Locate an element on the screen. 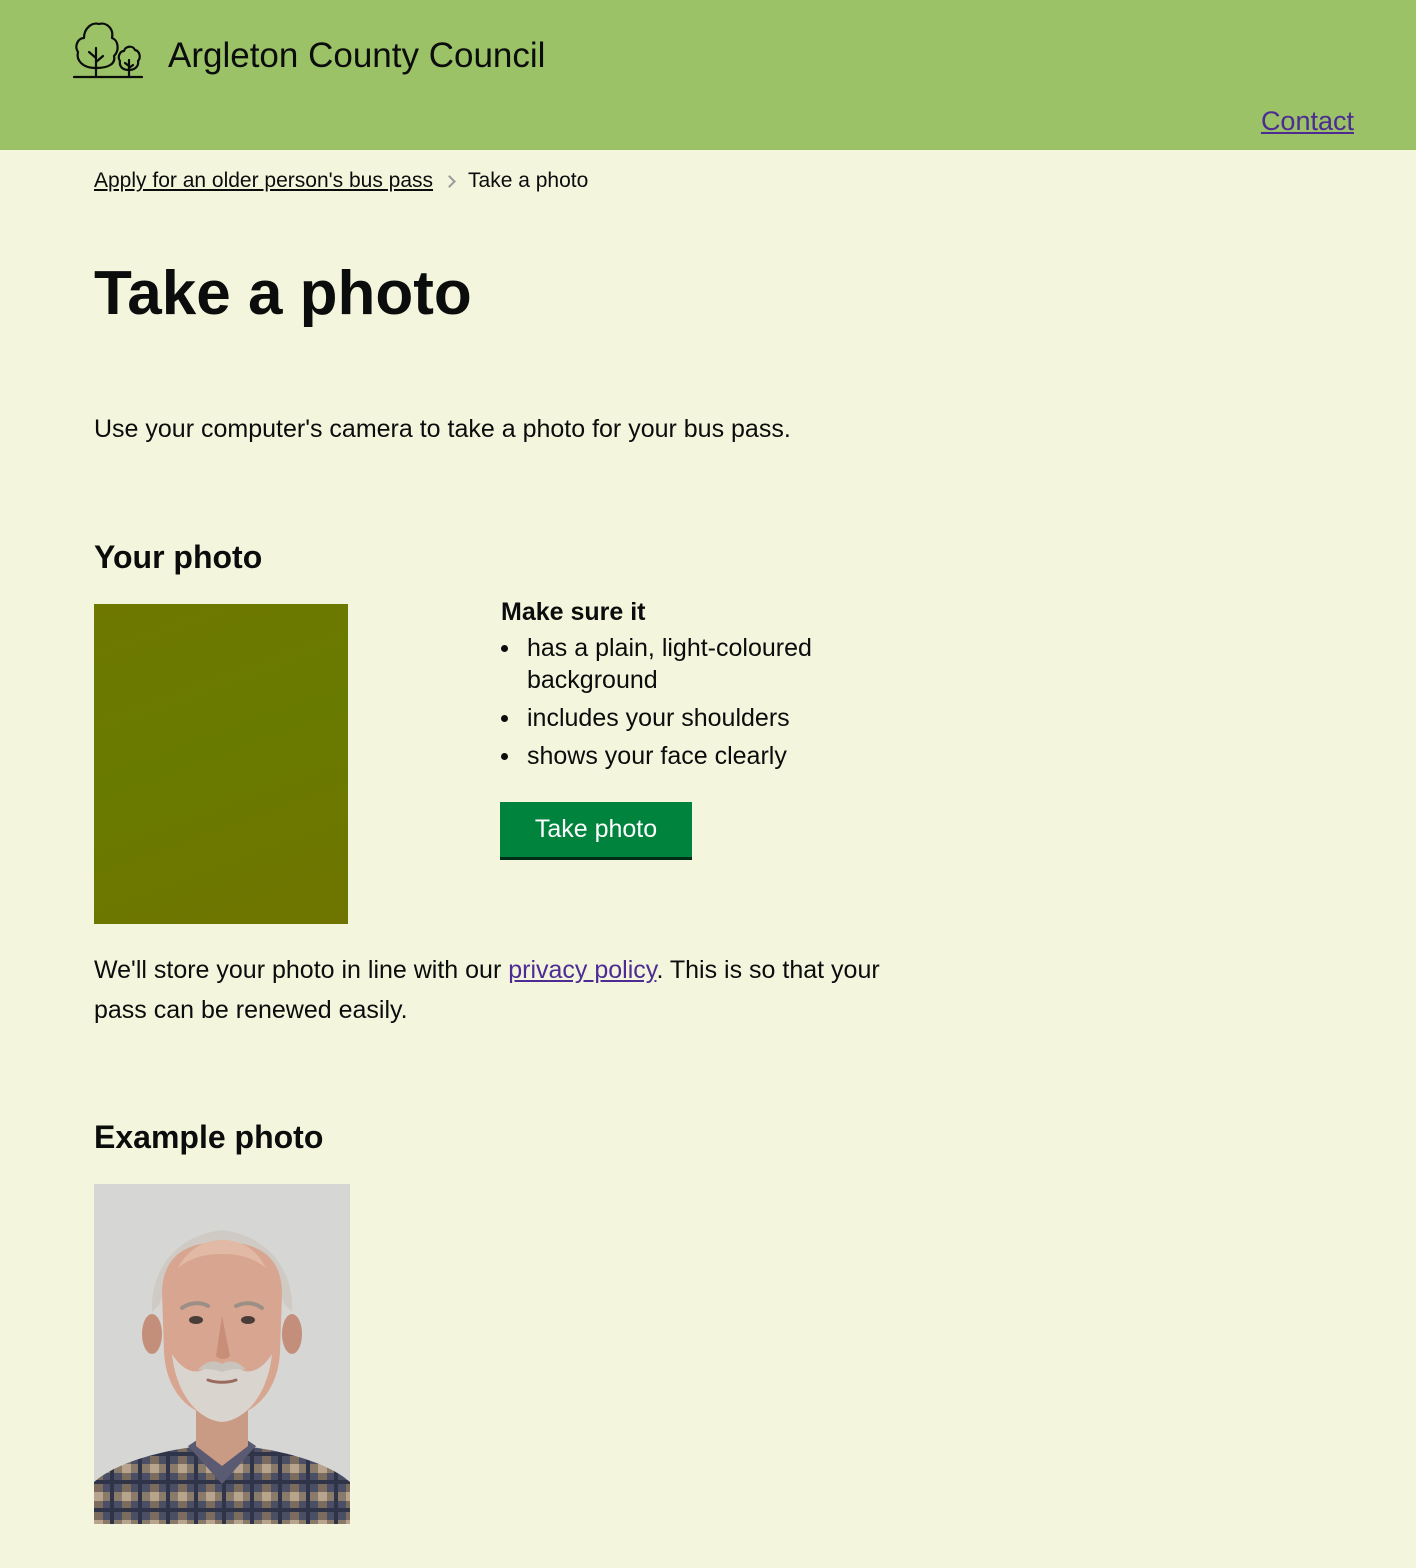  camera-preview is located at coordinates (221, 764).